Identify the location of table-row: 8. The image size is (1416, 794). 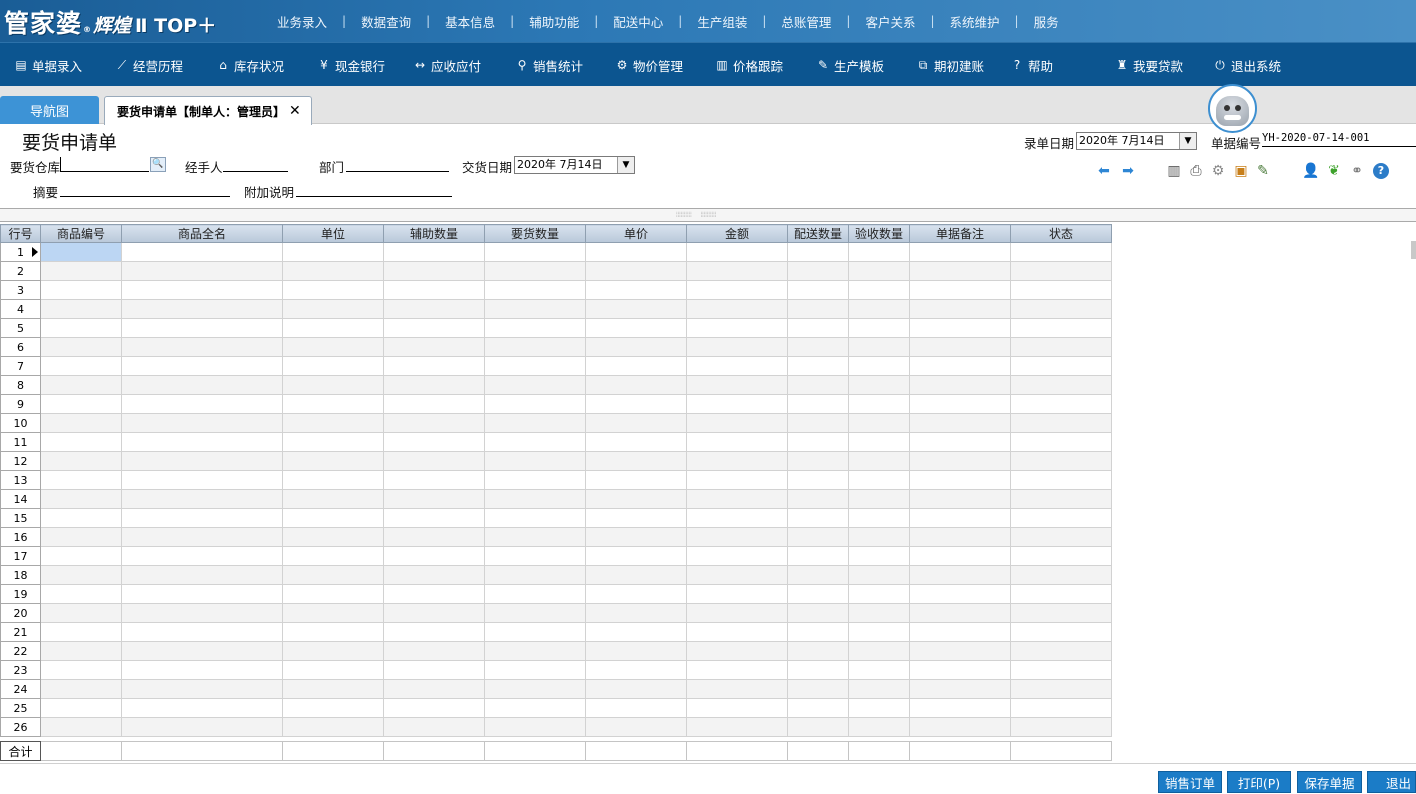
(556, 385).